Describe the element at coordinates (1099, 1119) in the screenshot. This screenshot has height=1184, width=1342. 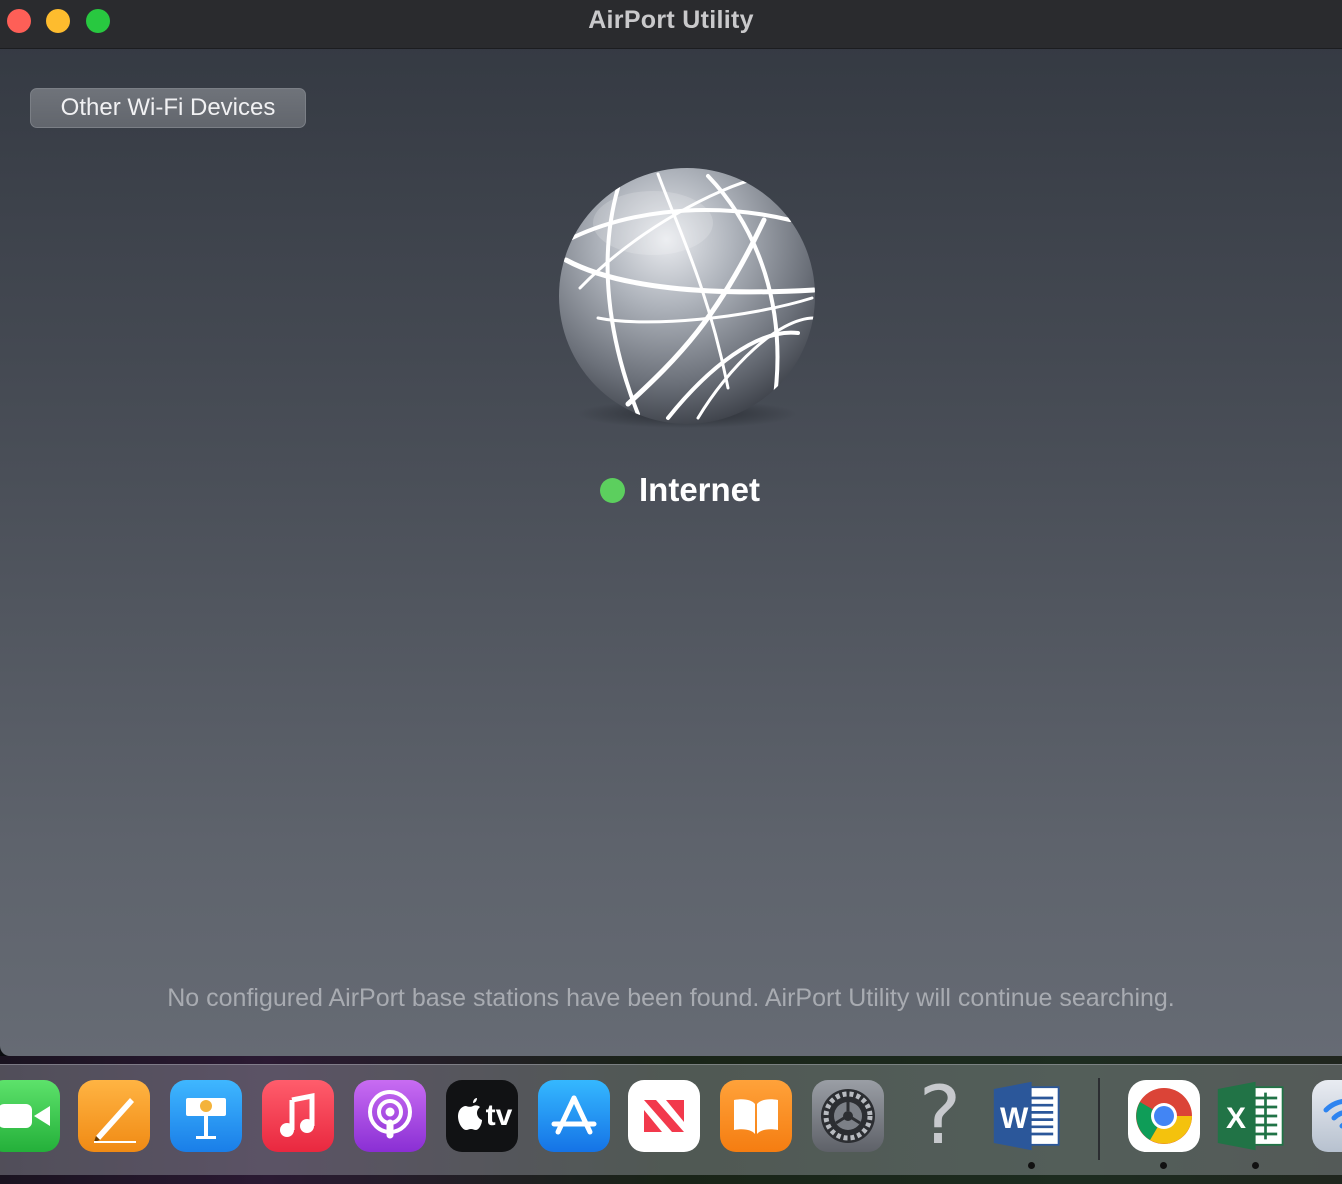
I see `dock-separator` at that location.